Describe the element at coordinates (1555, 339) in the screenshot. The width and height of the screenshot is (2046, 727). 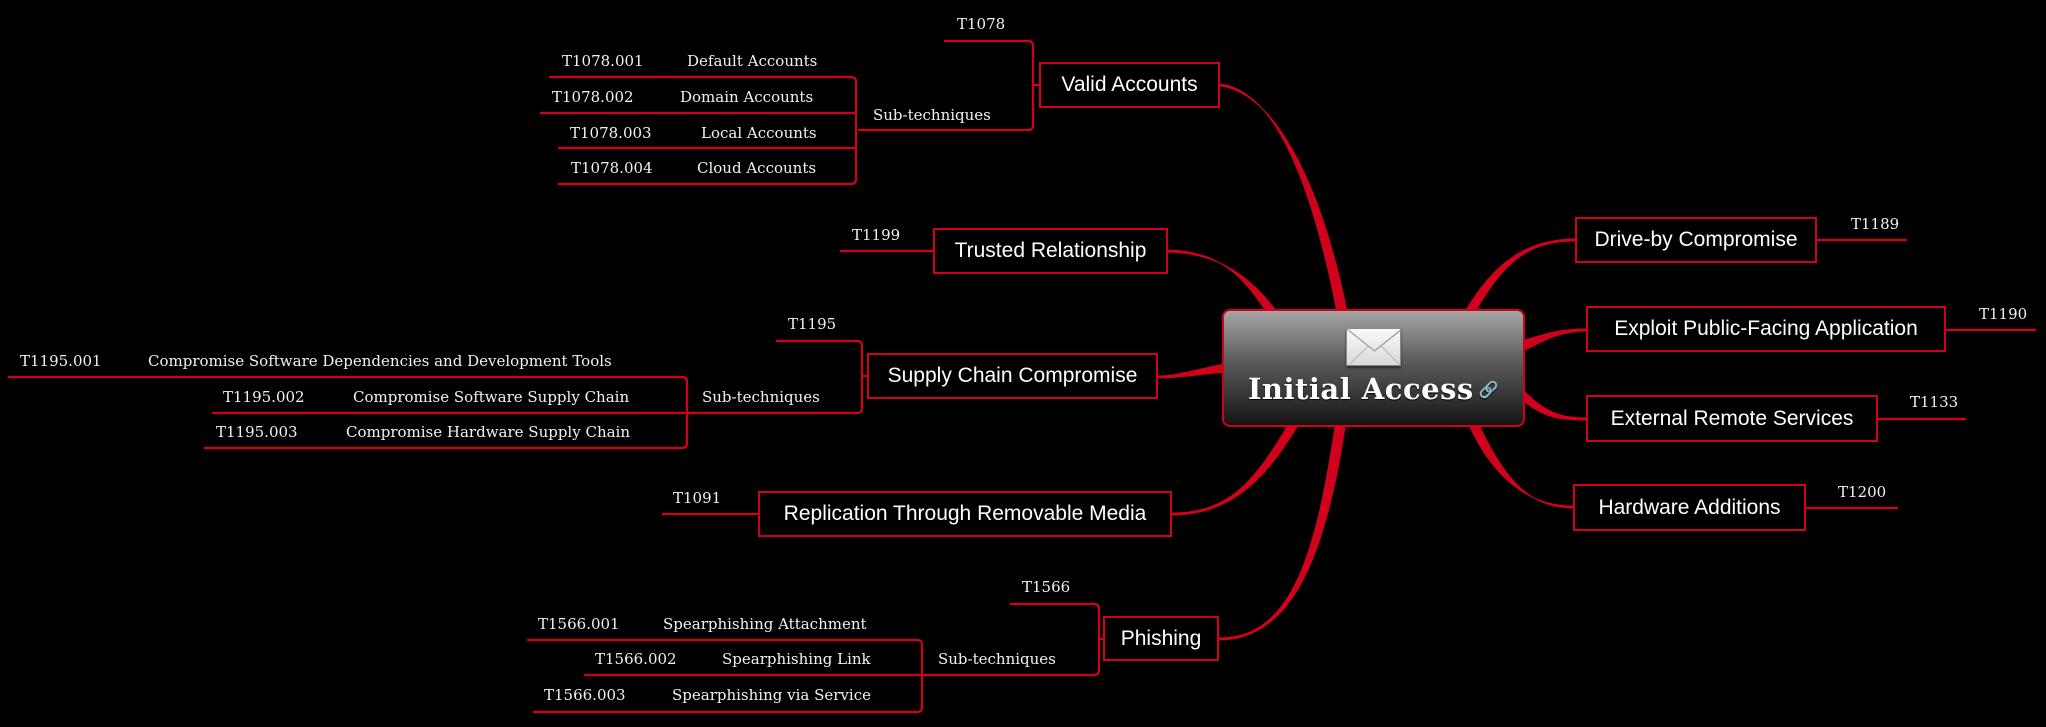
I see `connector-exploit` at that location.